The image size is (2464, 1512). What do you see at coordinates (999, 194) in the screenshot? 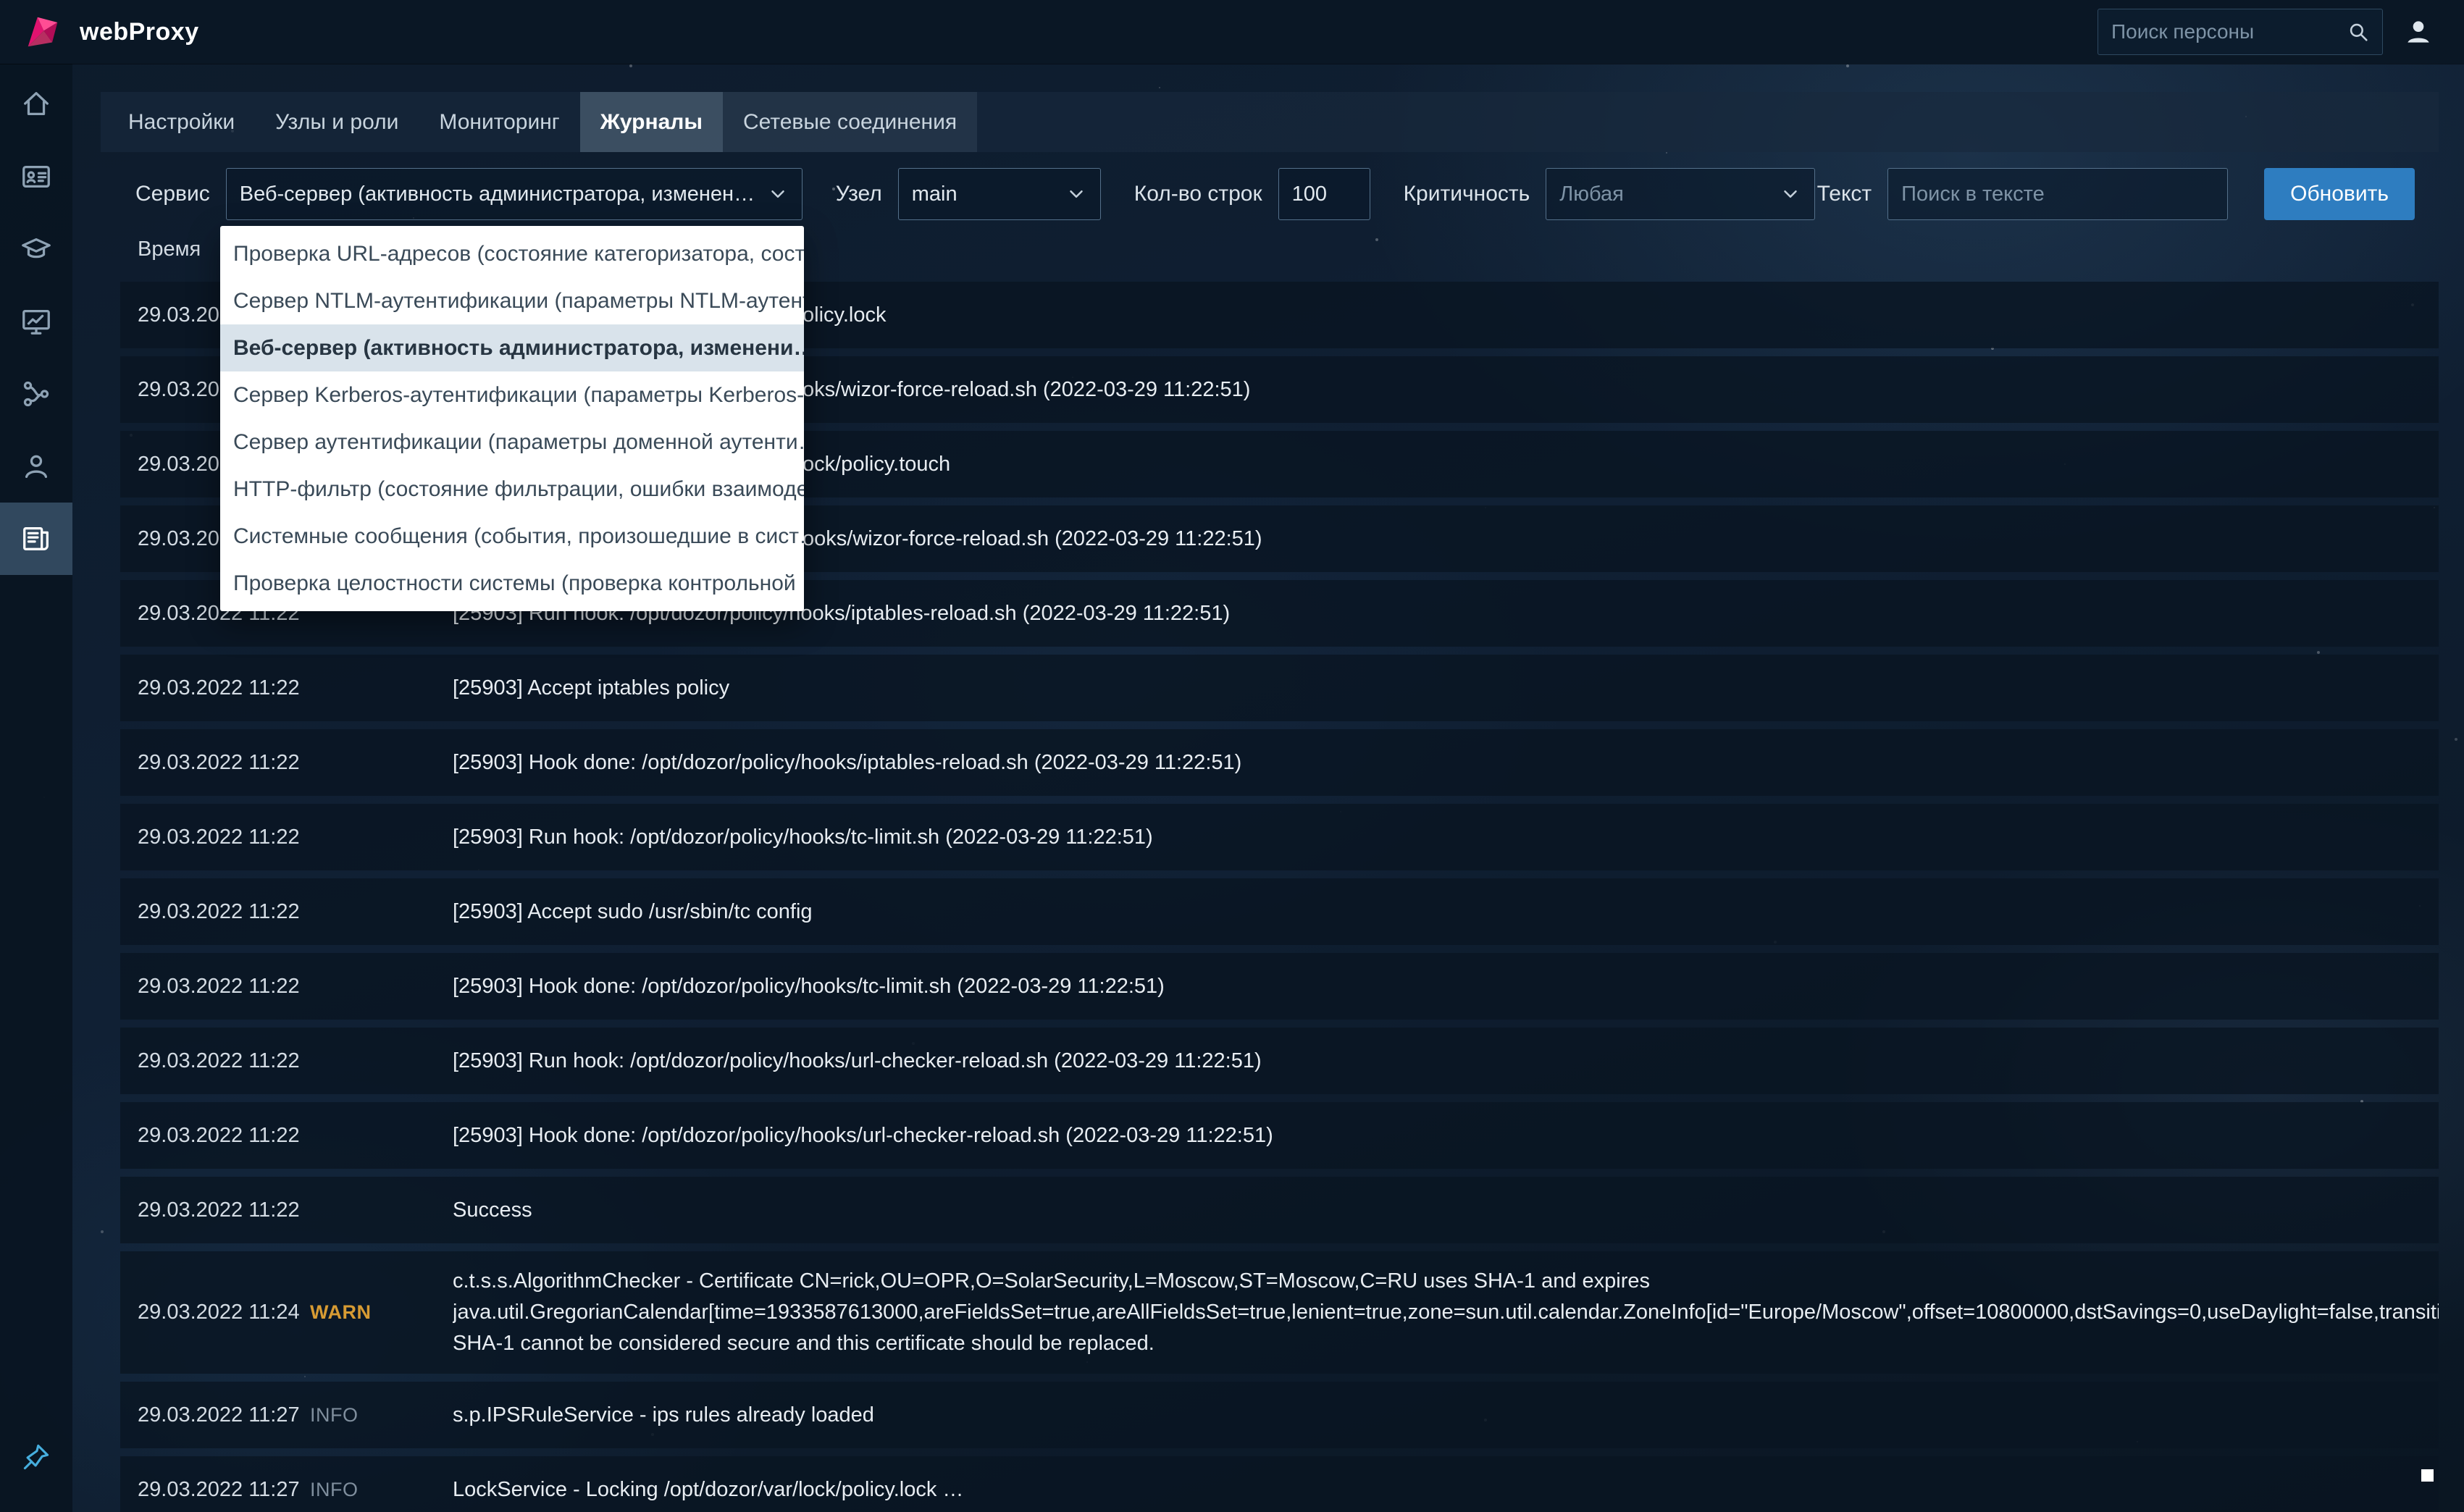
I see `node-select: main` at bounding box center [999, 194].